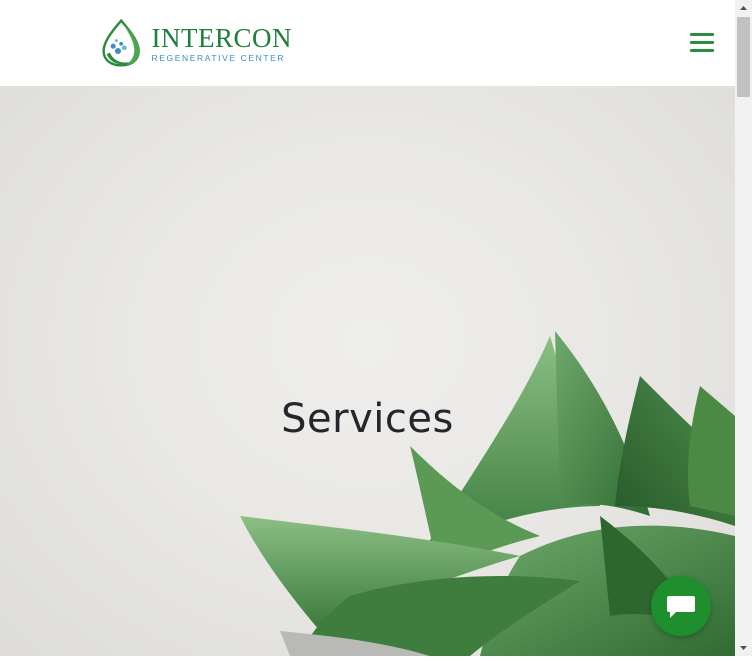 The image size is (752, 661). What do you see at coordinates (743, 8) in the screenshot?
I see `scroll-up-arrow-icon` at bounding box center [743, 8].